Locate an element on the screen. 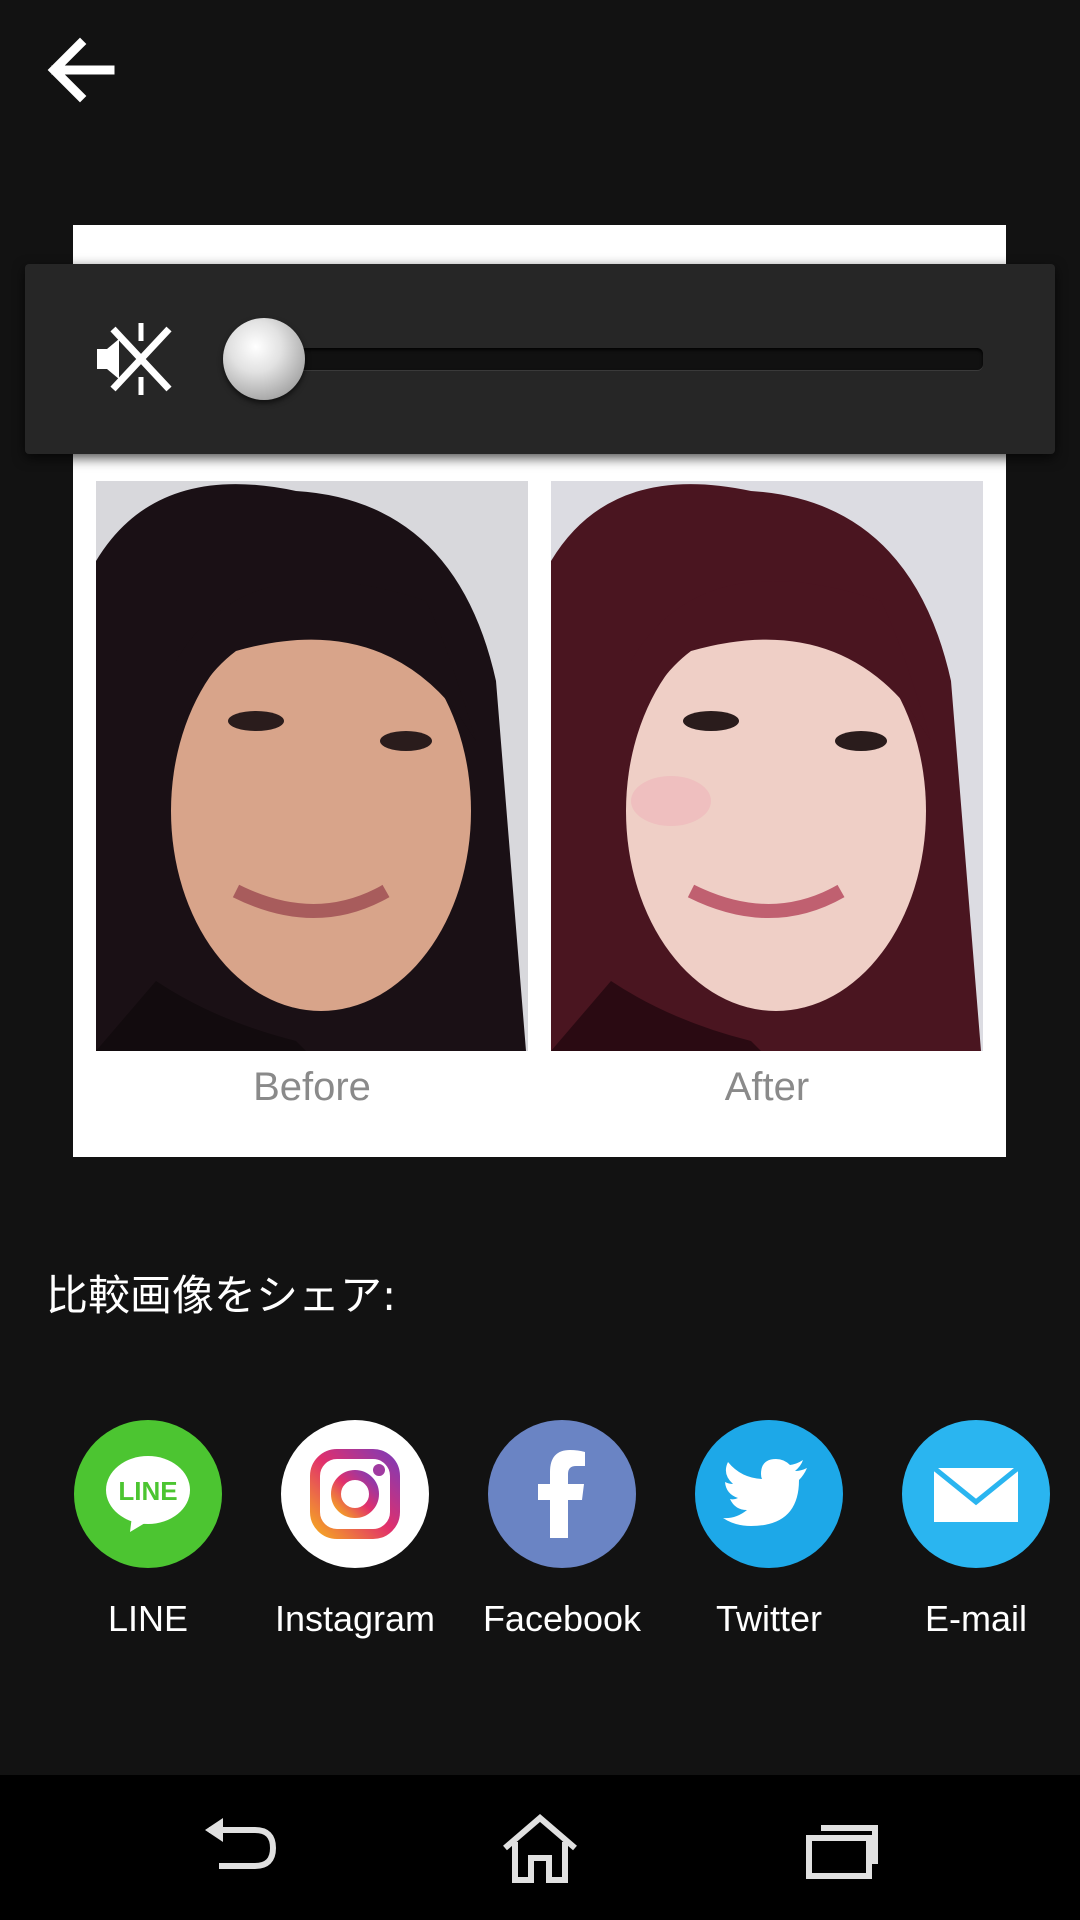 This screenshot has width=1080, height=1920. share-email-label: E-mail is located at coordinates (975, 1618).